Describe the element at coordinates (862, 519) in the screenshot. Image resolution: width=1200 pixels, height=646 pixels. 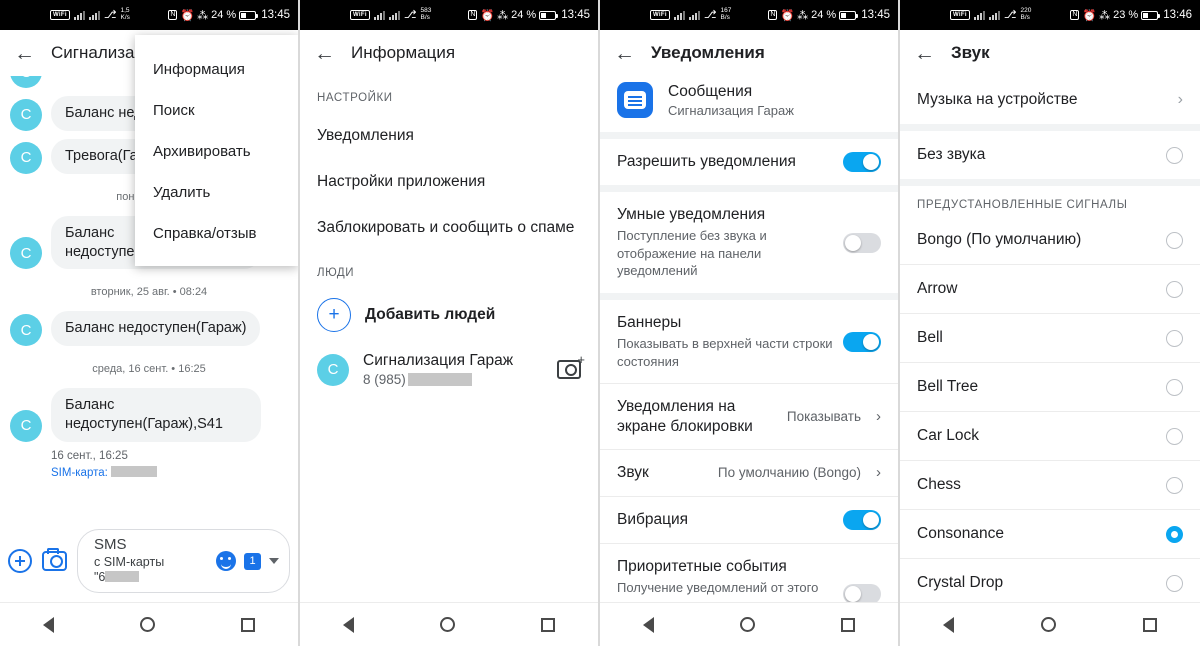
I see `toggle-vibration` at that location.